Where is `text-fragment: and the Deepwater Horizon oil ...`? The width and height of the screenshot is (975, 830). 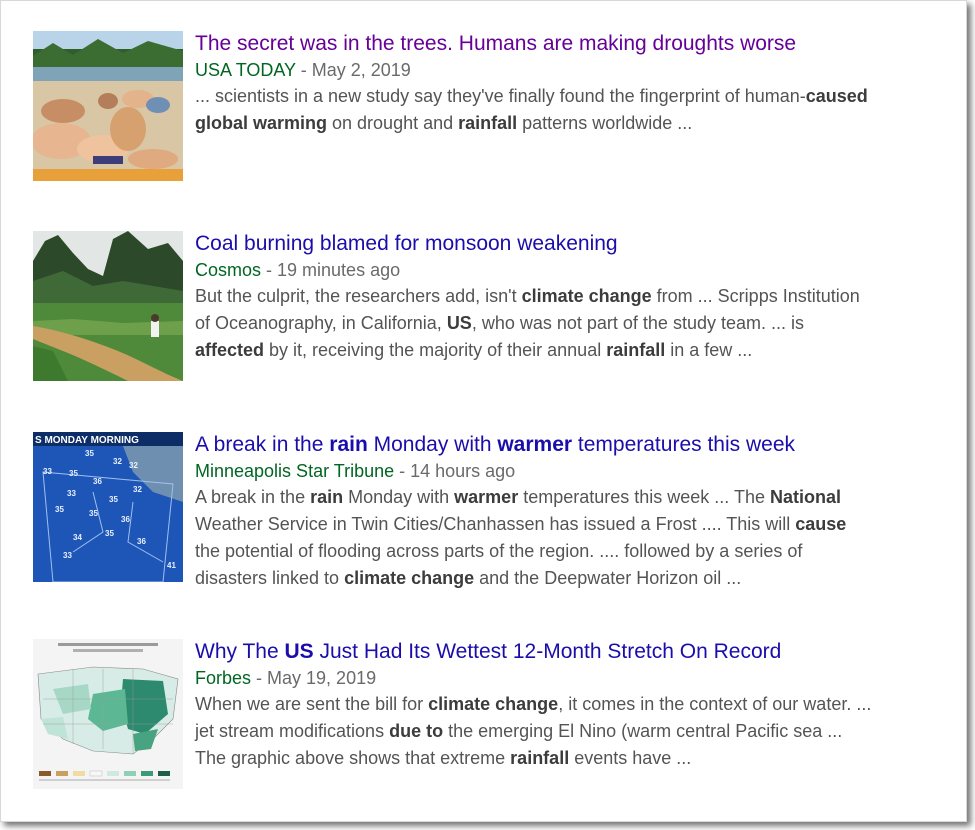 text-fragment: and the Deepwater Horizon oil ... is located at coordinates (608, 578).